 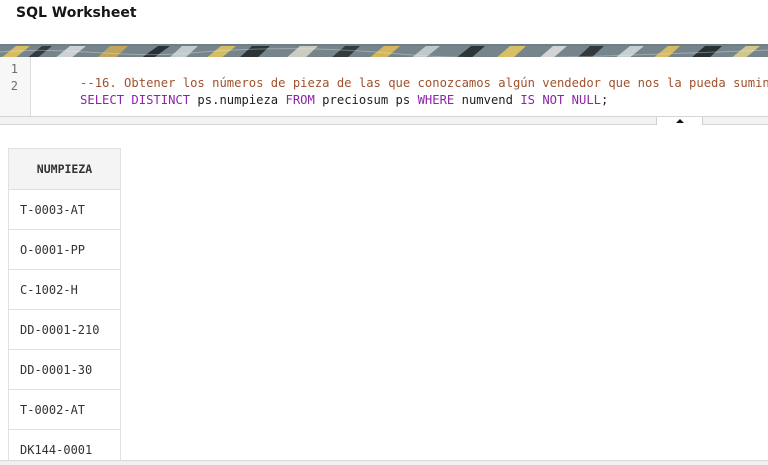 I want to click on split-handle, so click(x=679, y=121).